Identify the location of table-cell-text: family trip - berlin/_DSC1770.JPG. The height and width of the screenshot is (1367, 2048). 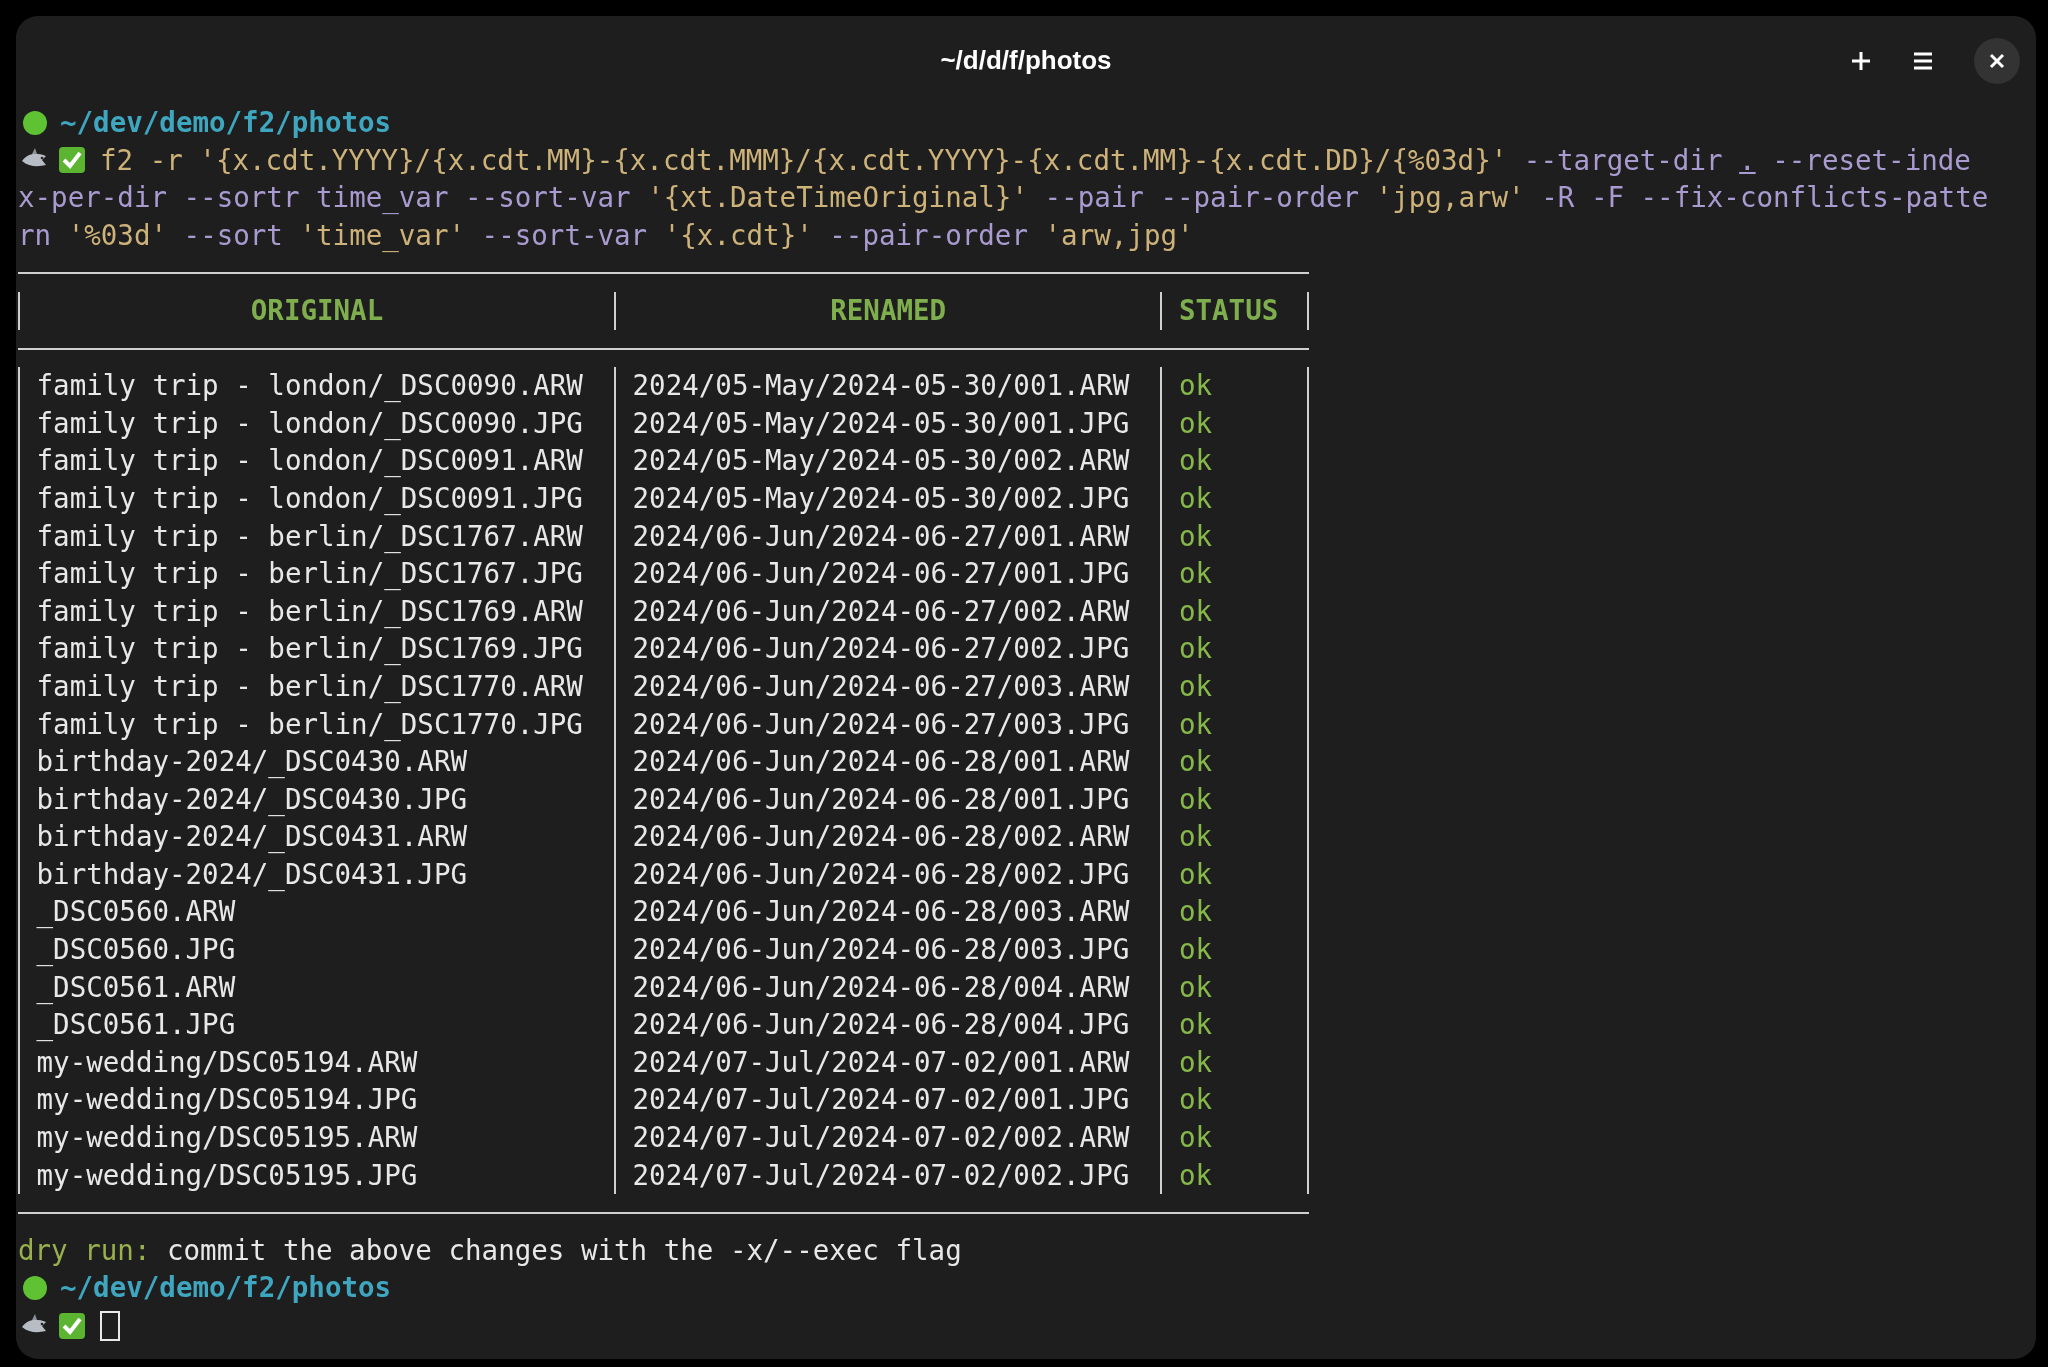
(309, 724).